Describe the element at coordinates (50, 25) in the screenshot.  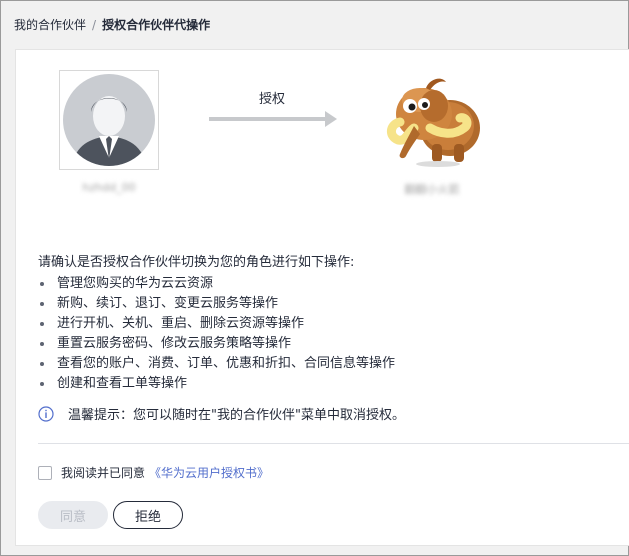
I see `breadcrumb-my-partners: 我的合作伙伴` at that location.